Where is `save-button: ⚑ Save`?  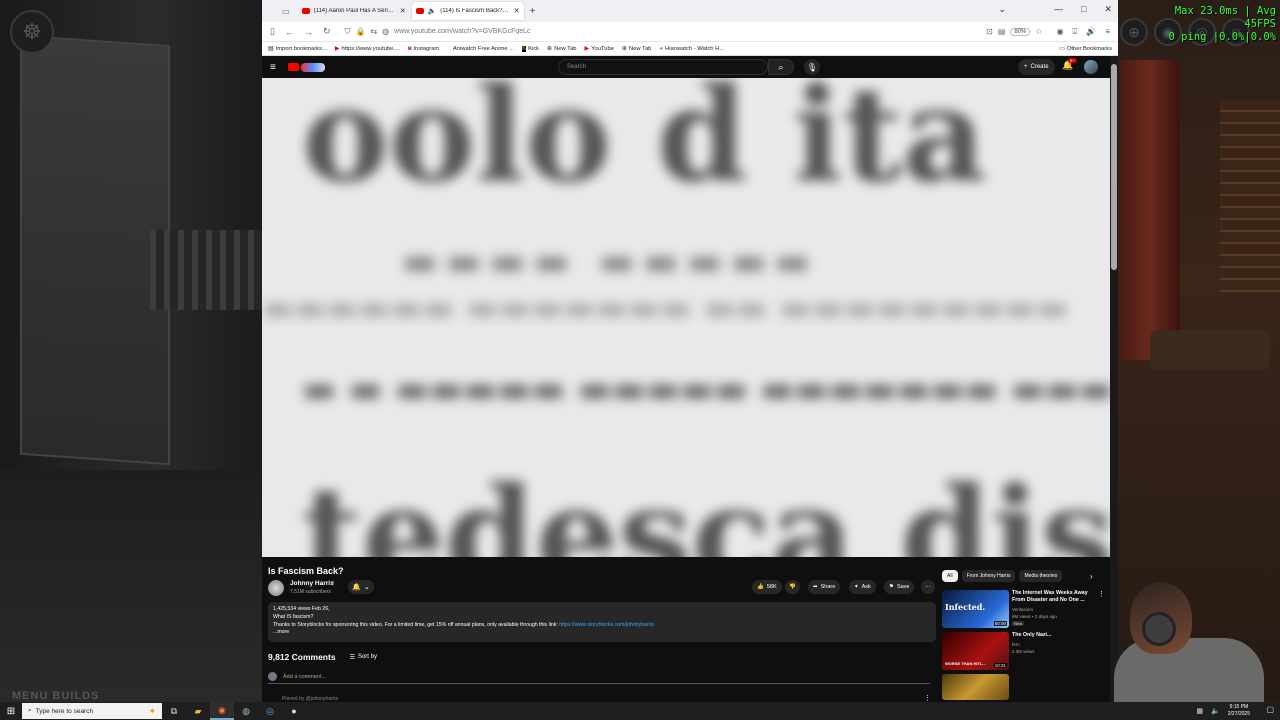
save-button: ⚑ Save is located at coordinates (899, 587).